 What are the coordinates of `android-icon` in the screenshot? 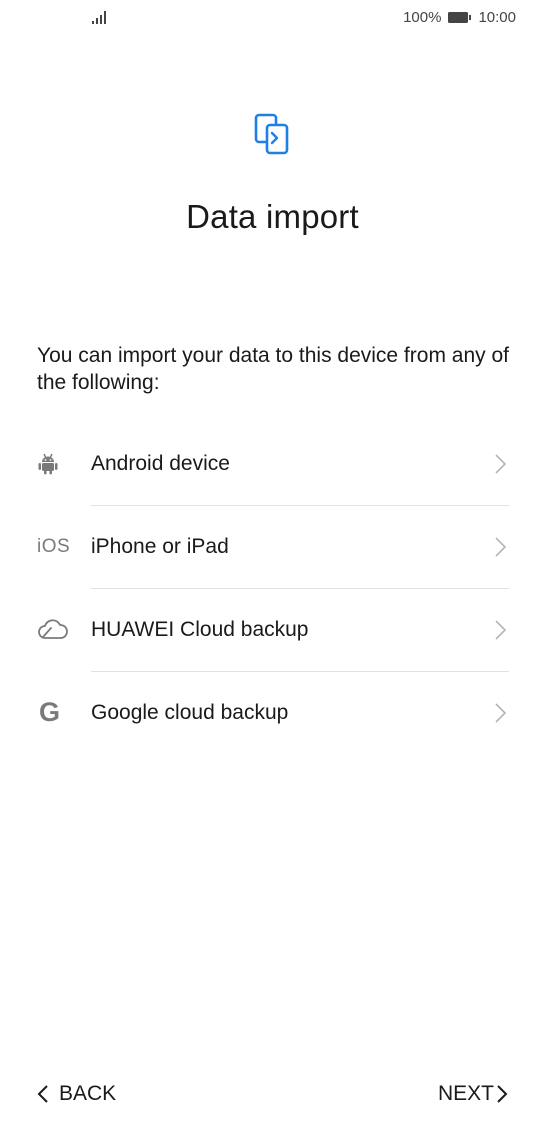 It's located at (55, 464).